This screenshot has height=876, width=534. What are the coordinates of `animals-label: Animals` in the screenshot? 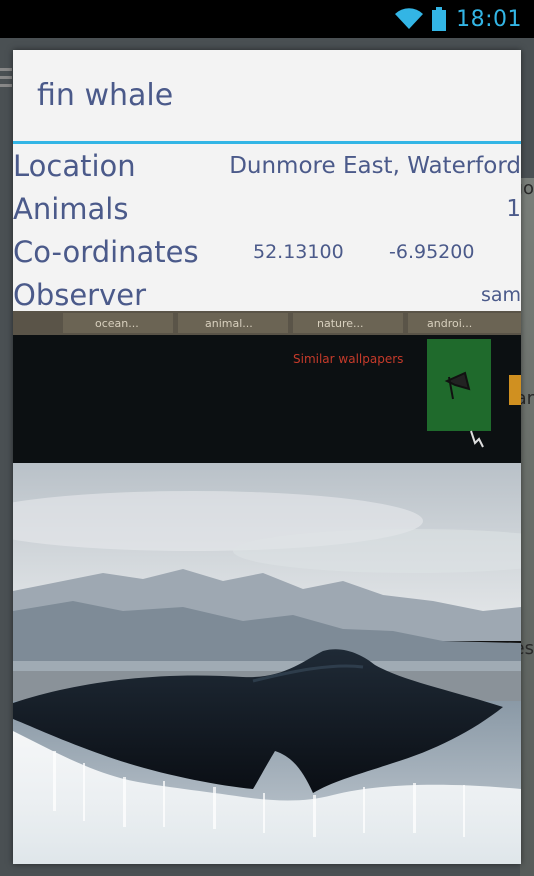 It's located at (71, 208).